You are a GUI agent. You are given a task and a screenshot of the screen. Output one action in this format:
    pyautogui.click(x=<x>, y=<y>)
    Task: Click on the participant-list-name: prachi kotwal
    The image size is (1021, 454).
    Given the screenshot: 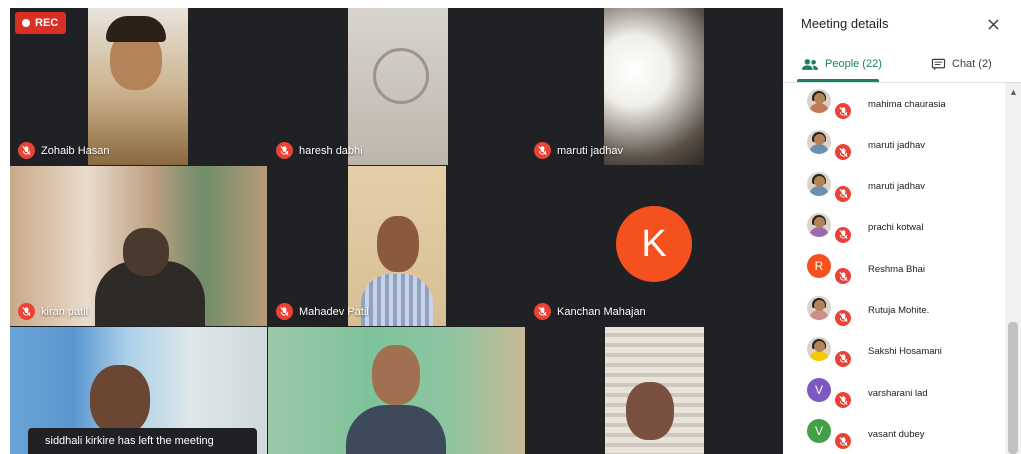 What is the action you would take?
    pyautogui.click(x=896, y=228)
    